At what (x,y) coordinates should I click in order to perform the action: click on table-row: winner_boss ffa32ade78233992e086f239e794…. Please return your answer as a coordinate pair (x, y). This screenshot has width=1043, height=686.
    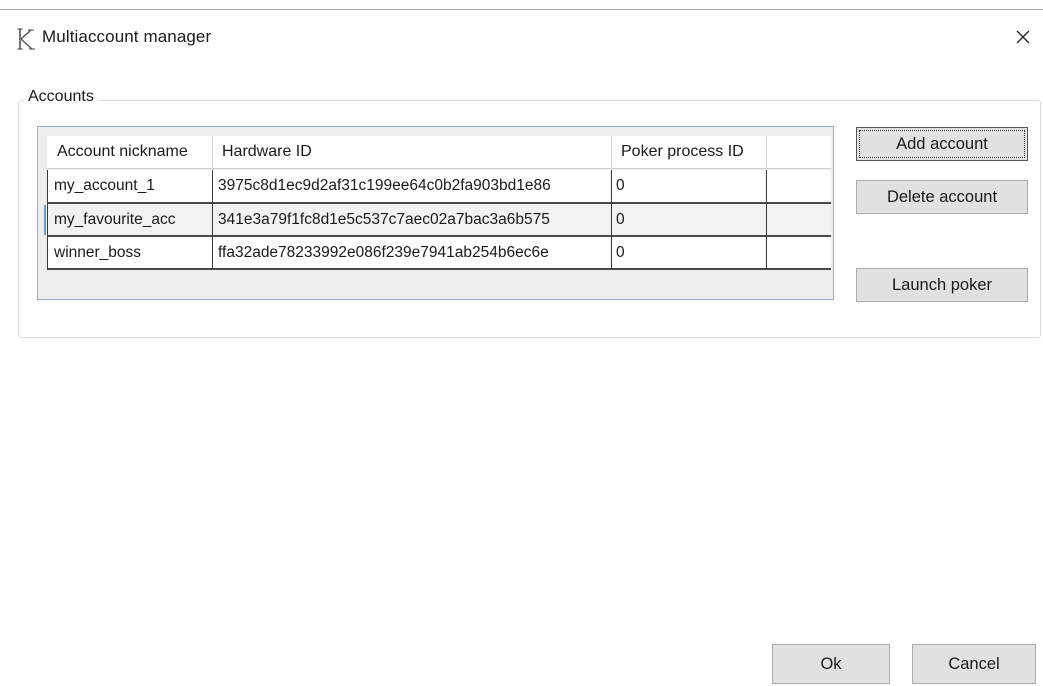
    Looking at the image, I should click on (439, 253).